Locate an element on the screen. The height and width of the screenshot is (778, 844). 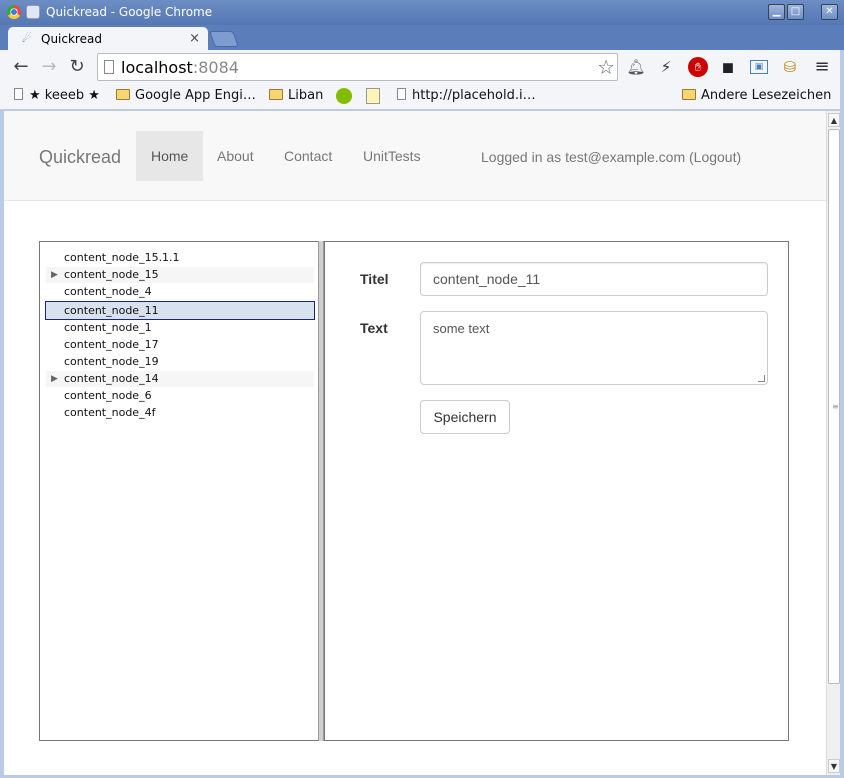
scroll-up-arrow-icon: ▲ is located at coordinates (834, 120).